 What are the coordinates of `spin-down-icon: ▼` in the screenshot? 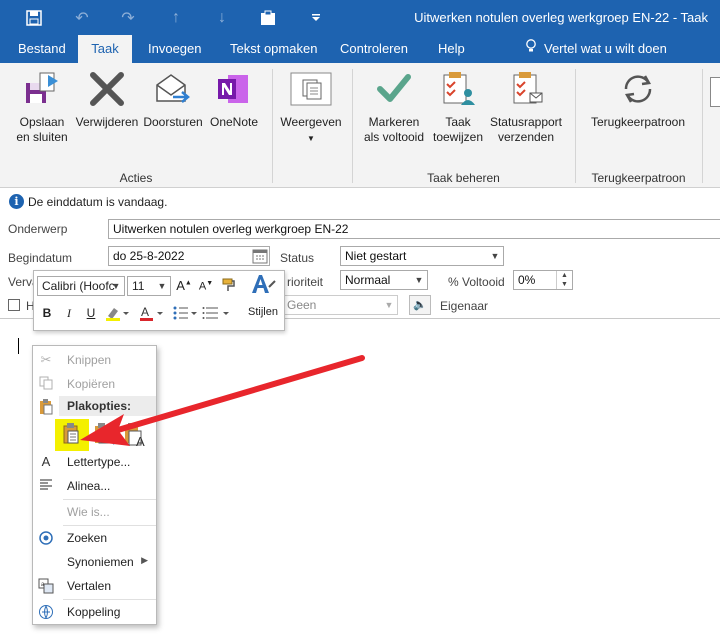 It's located at (564, 284).